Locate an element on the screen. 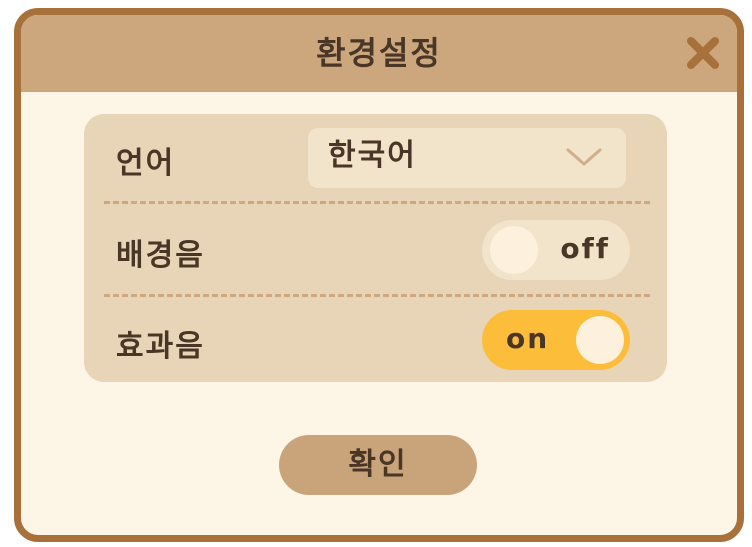  close-icon is located at coordinates (703, 53).